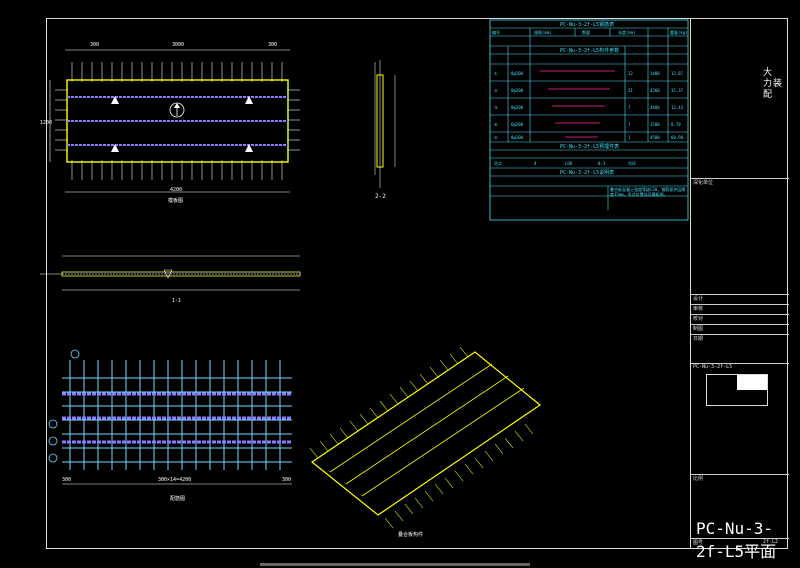 The image size is (800, 568). Describe the element at coordinates (627, 32) in the screenshot. I see `header-col-3: 长度(mm)` at that location.